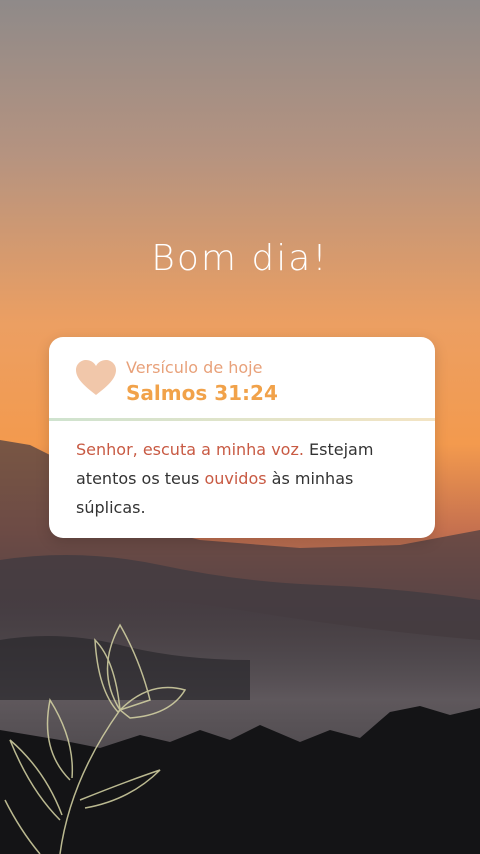 This screenshot has height=854, width=480. I want to click on verse-label: Versículo de hoje, so click(194, 367).